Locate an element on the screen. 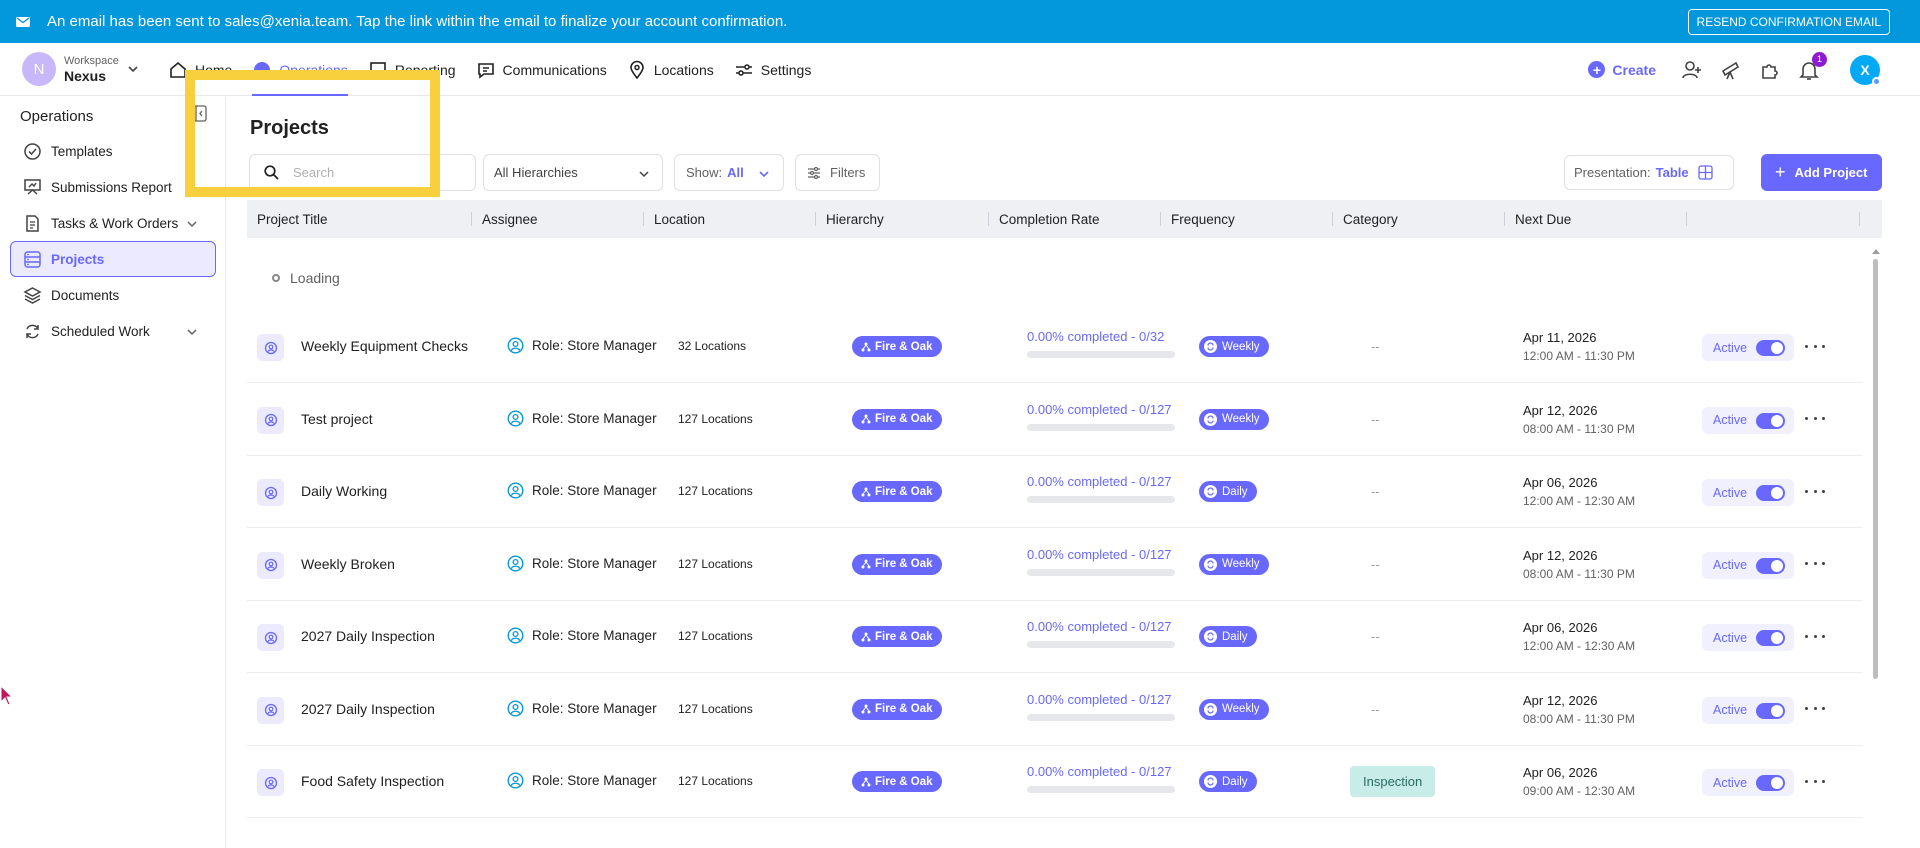 The width and height of the screenshot is (1920, 848). frequency-badge: Weekly is located at coordinates (1234, 346).